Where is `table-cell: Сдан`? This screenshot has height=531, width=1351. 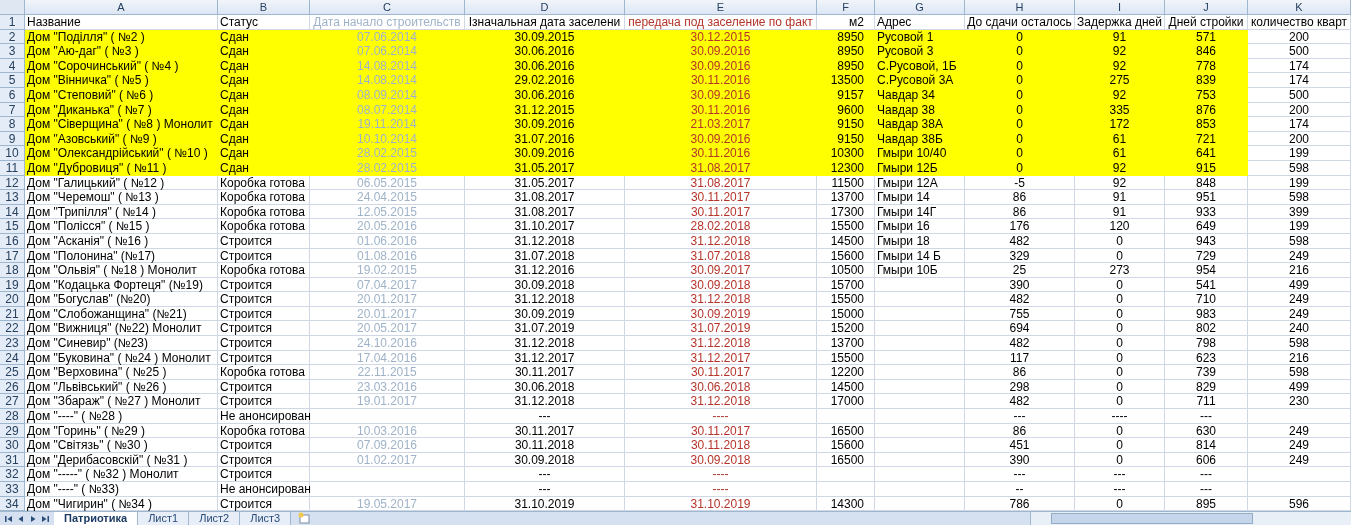 table-cell: Сдан is located at coordinates (264, 51).